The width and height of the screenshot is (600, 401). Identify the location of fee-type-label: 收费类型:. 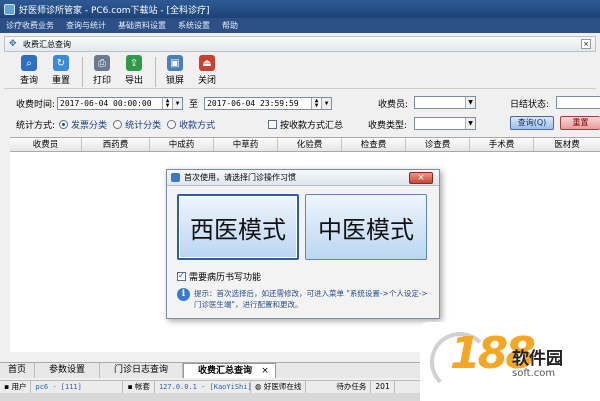
(388, 126).